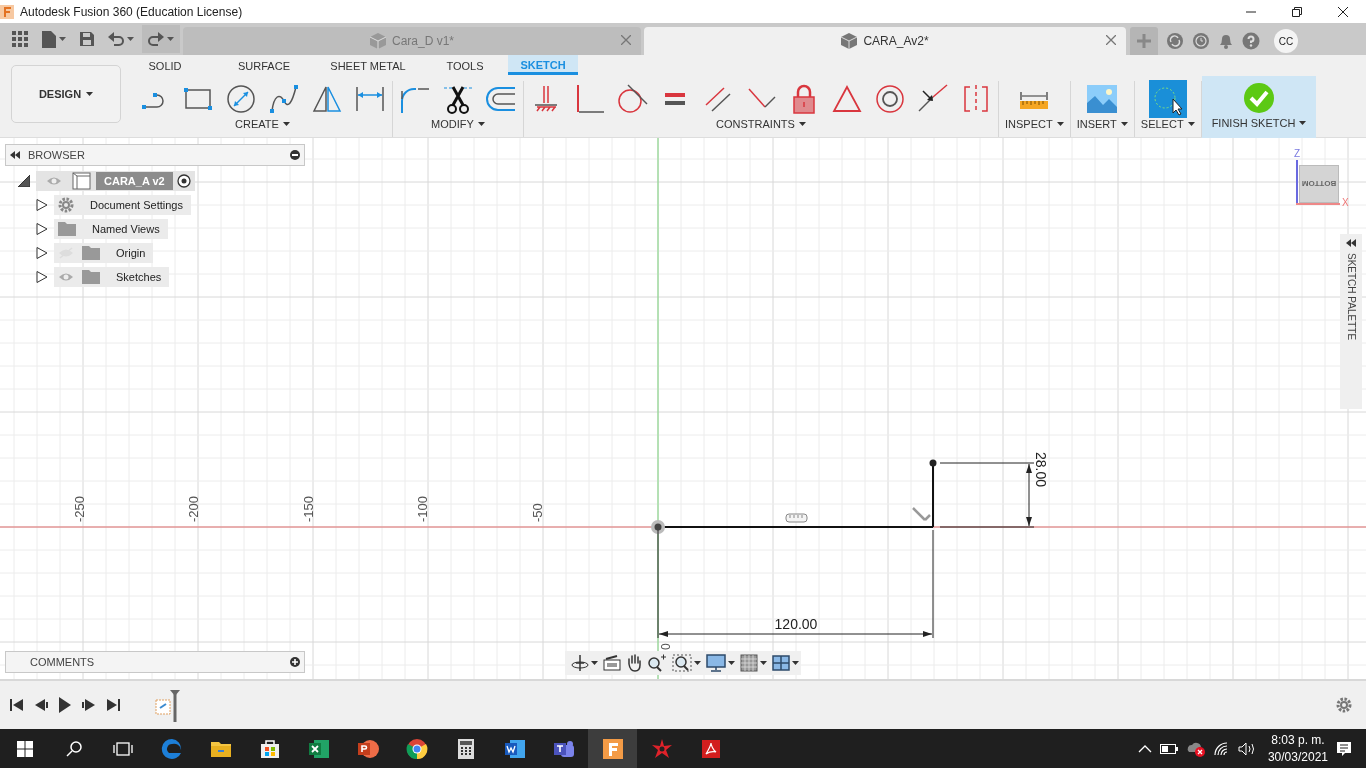 This screenshot has height=768, width=1366. I want to click on tree-item: Named Views, so click(111, 229).